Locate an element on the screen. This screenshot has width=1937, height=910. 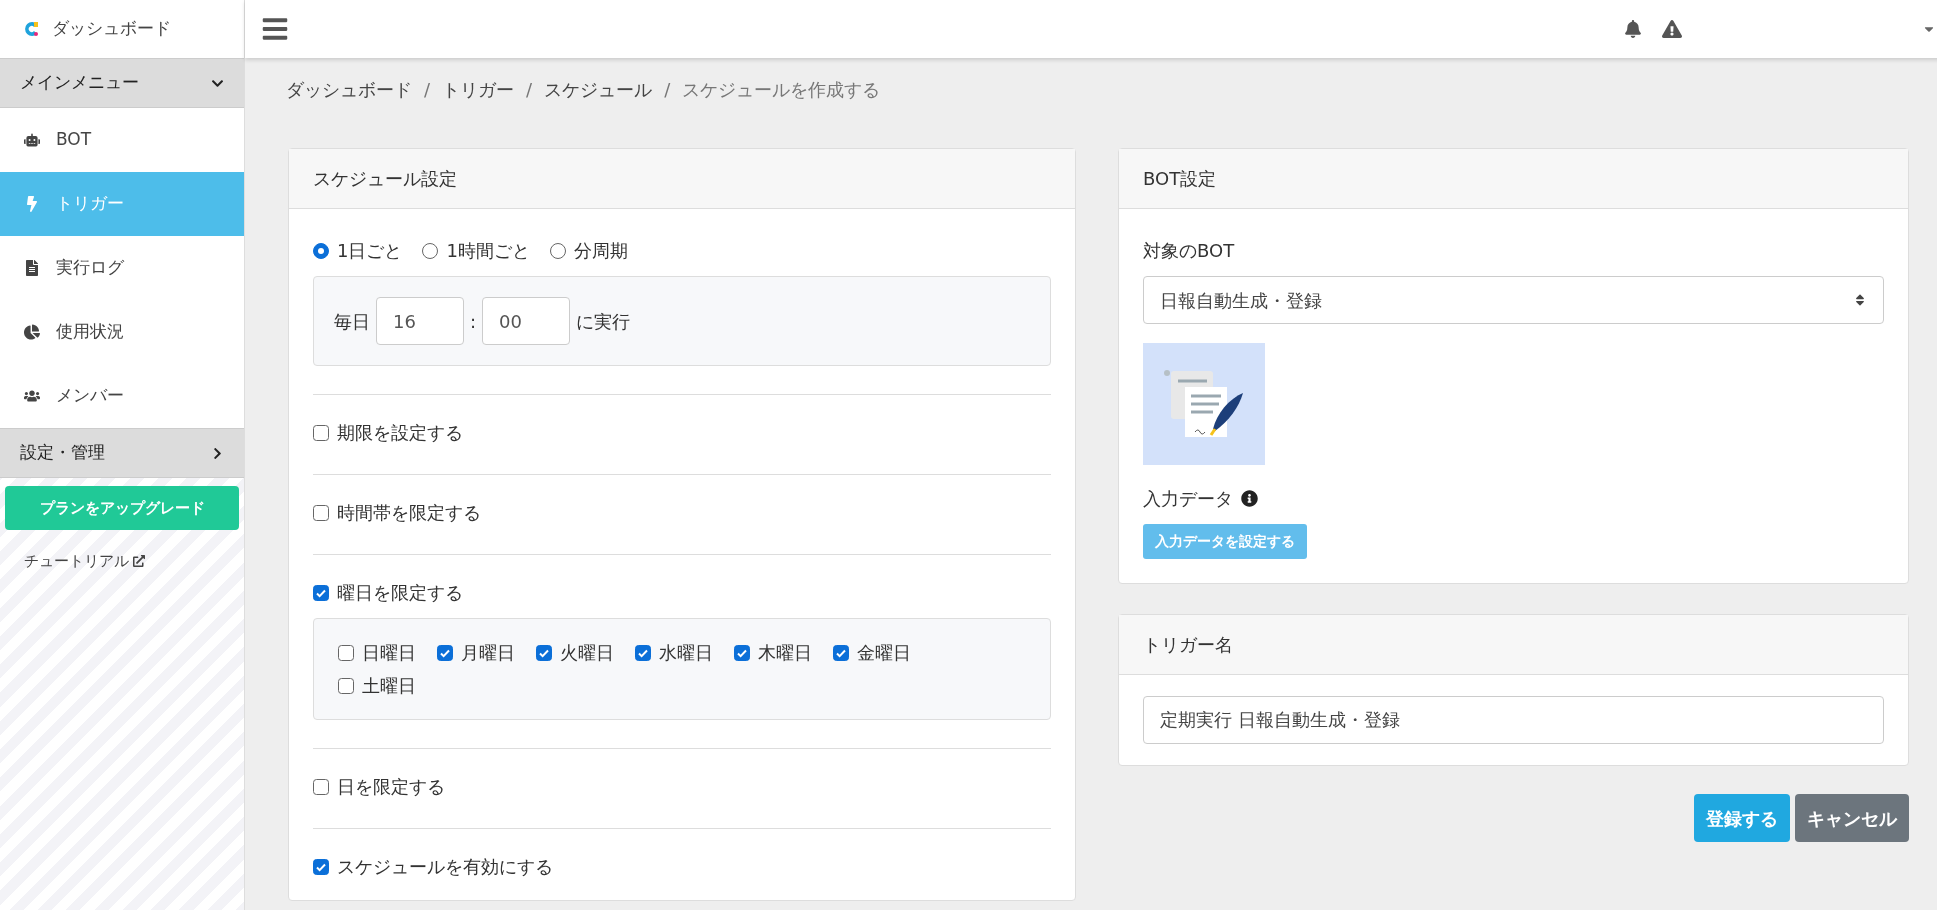
option-label: 時間帯を限定する is located at coordinates (409, 513).